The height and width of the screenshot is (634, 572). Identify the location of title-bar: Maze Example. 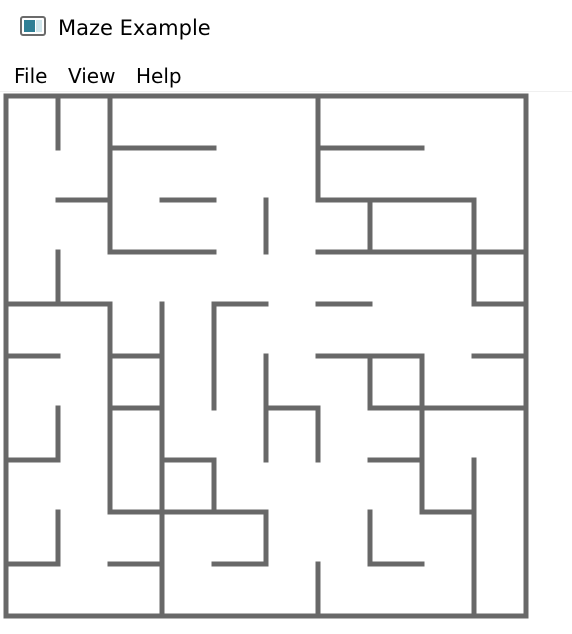
(286, 28).